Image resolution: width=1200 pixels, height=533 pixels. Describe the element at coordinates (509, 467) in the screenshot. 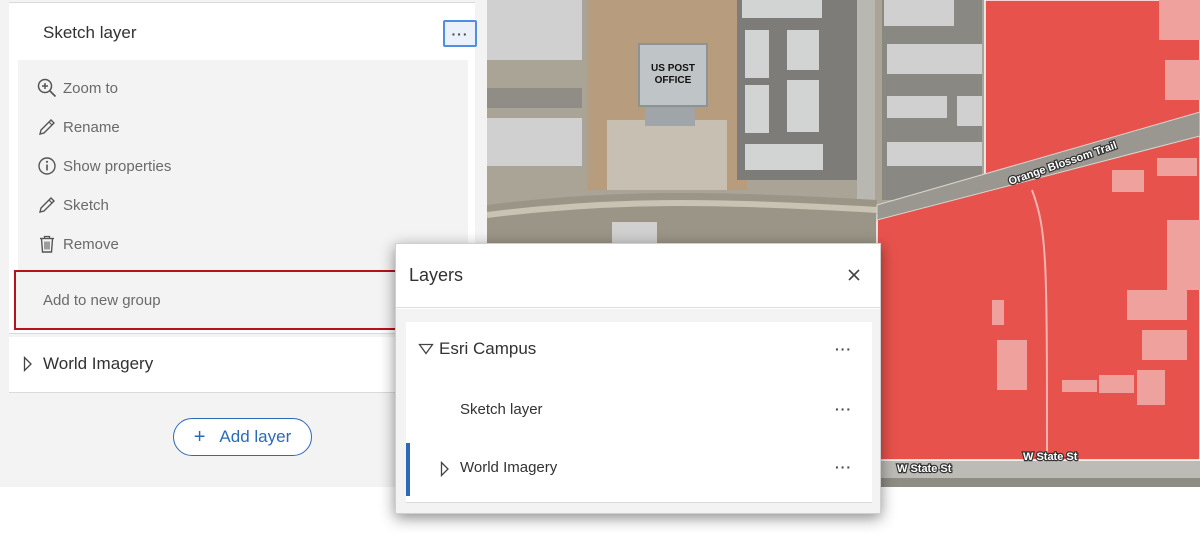

I see `layer-row-label: World Imagery` at that location.